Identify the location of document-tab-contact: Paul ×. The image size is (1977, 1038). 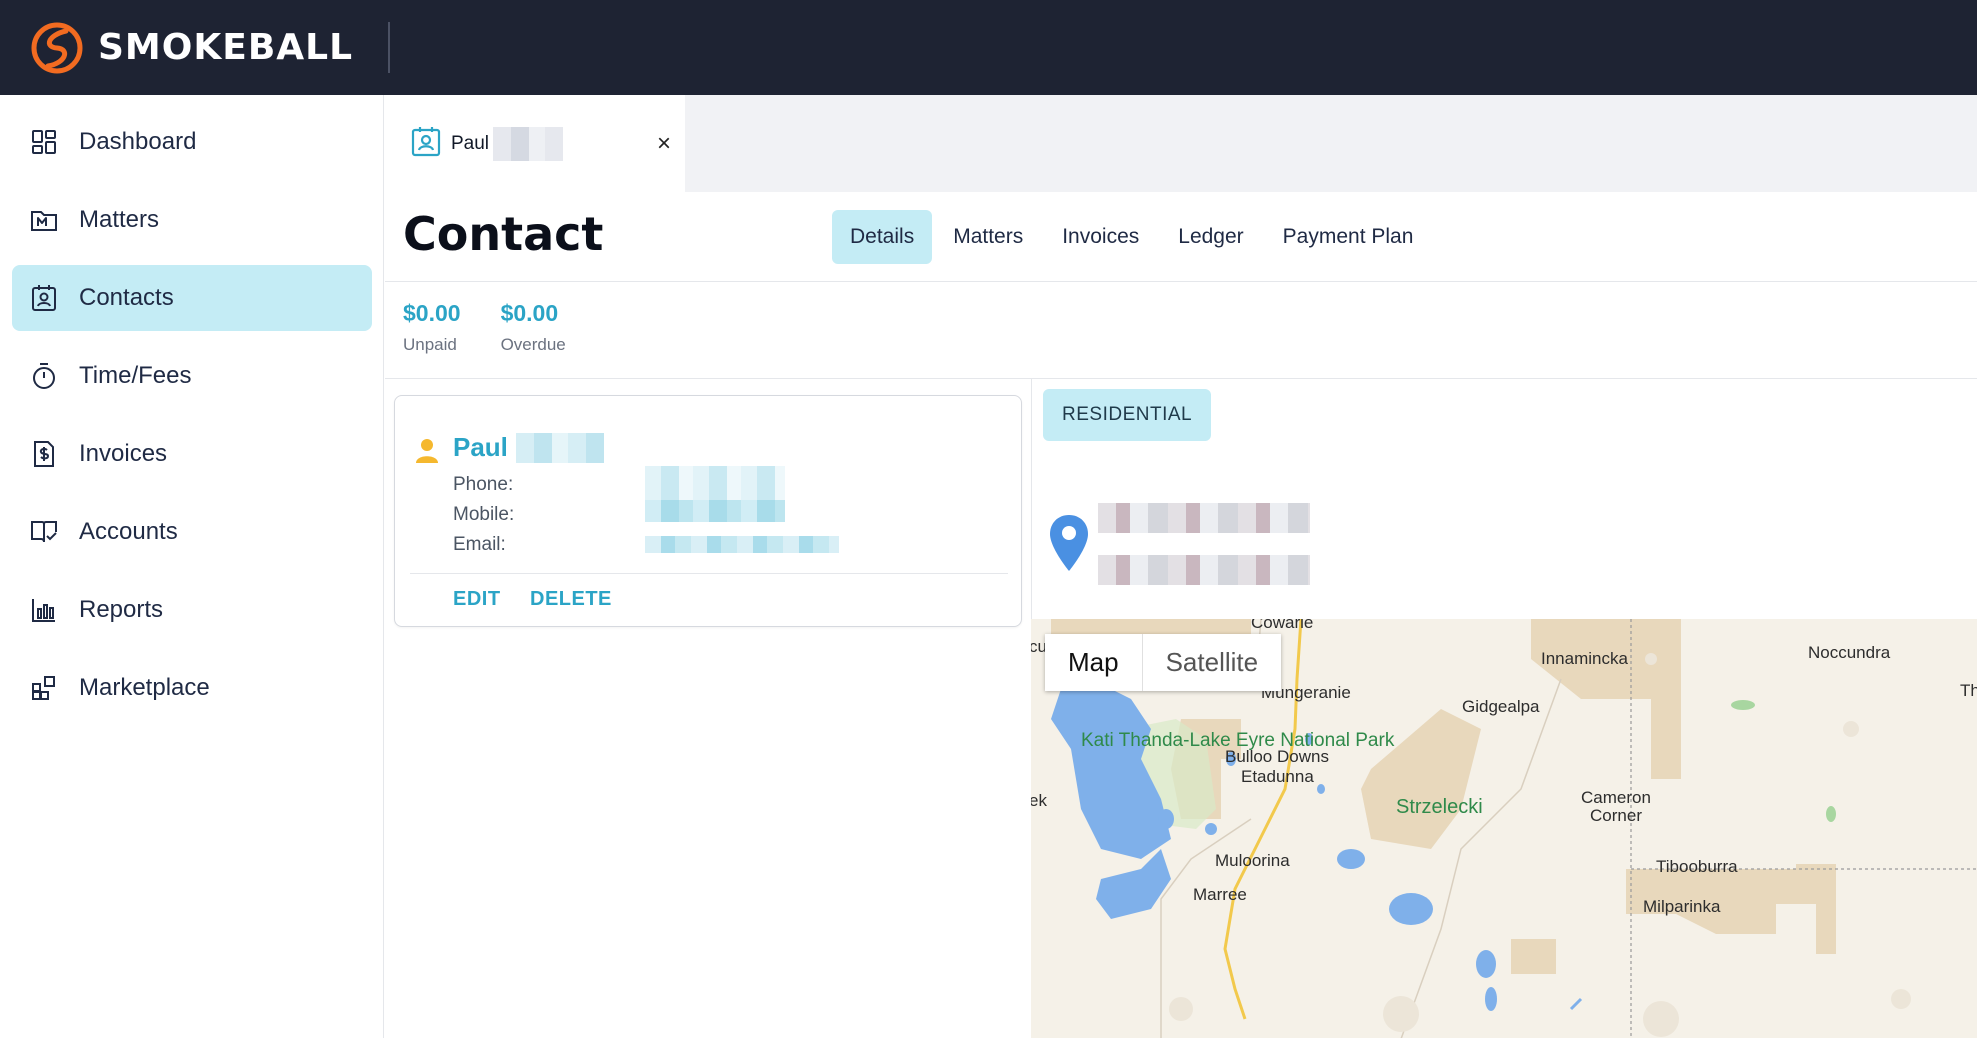
(535, 143).